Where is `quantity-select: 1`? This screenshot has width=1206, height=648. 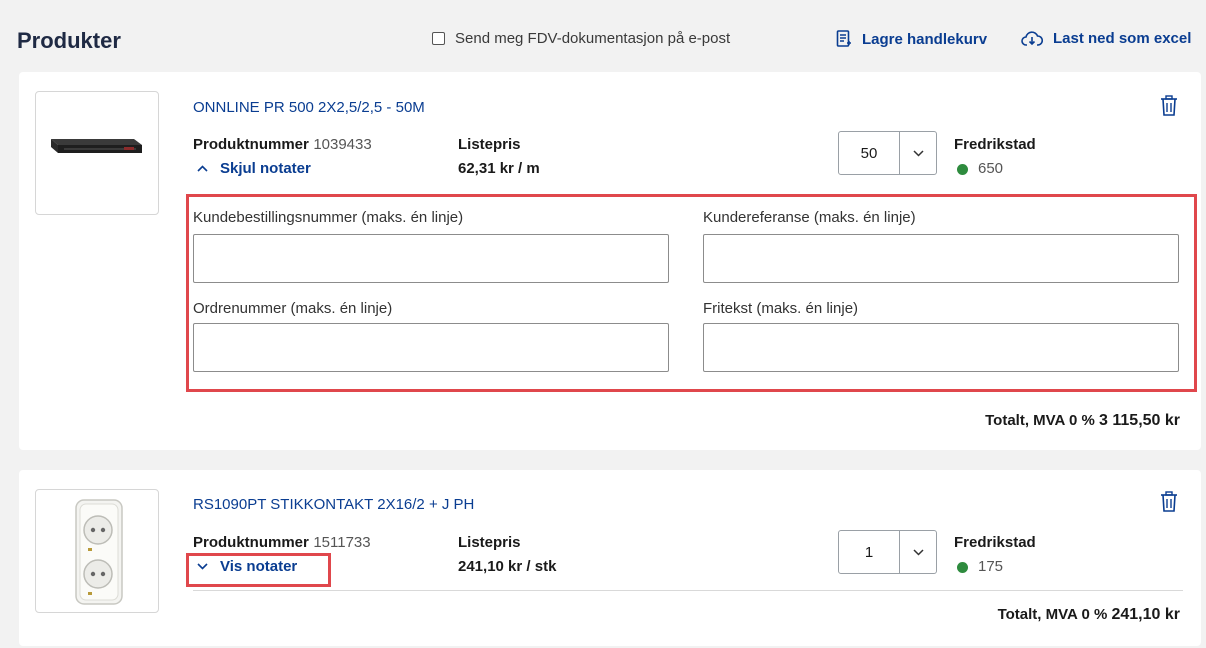 quantity-select: 1 is located at coordinates (887, 552).